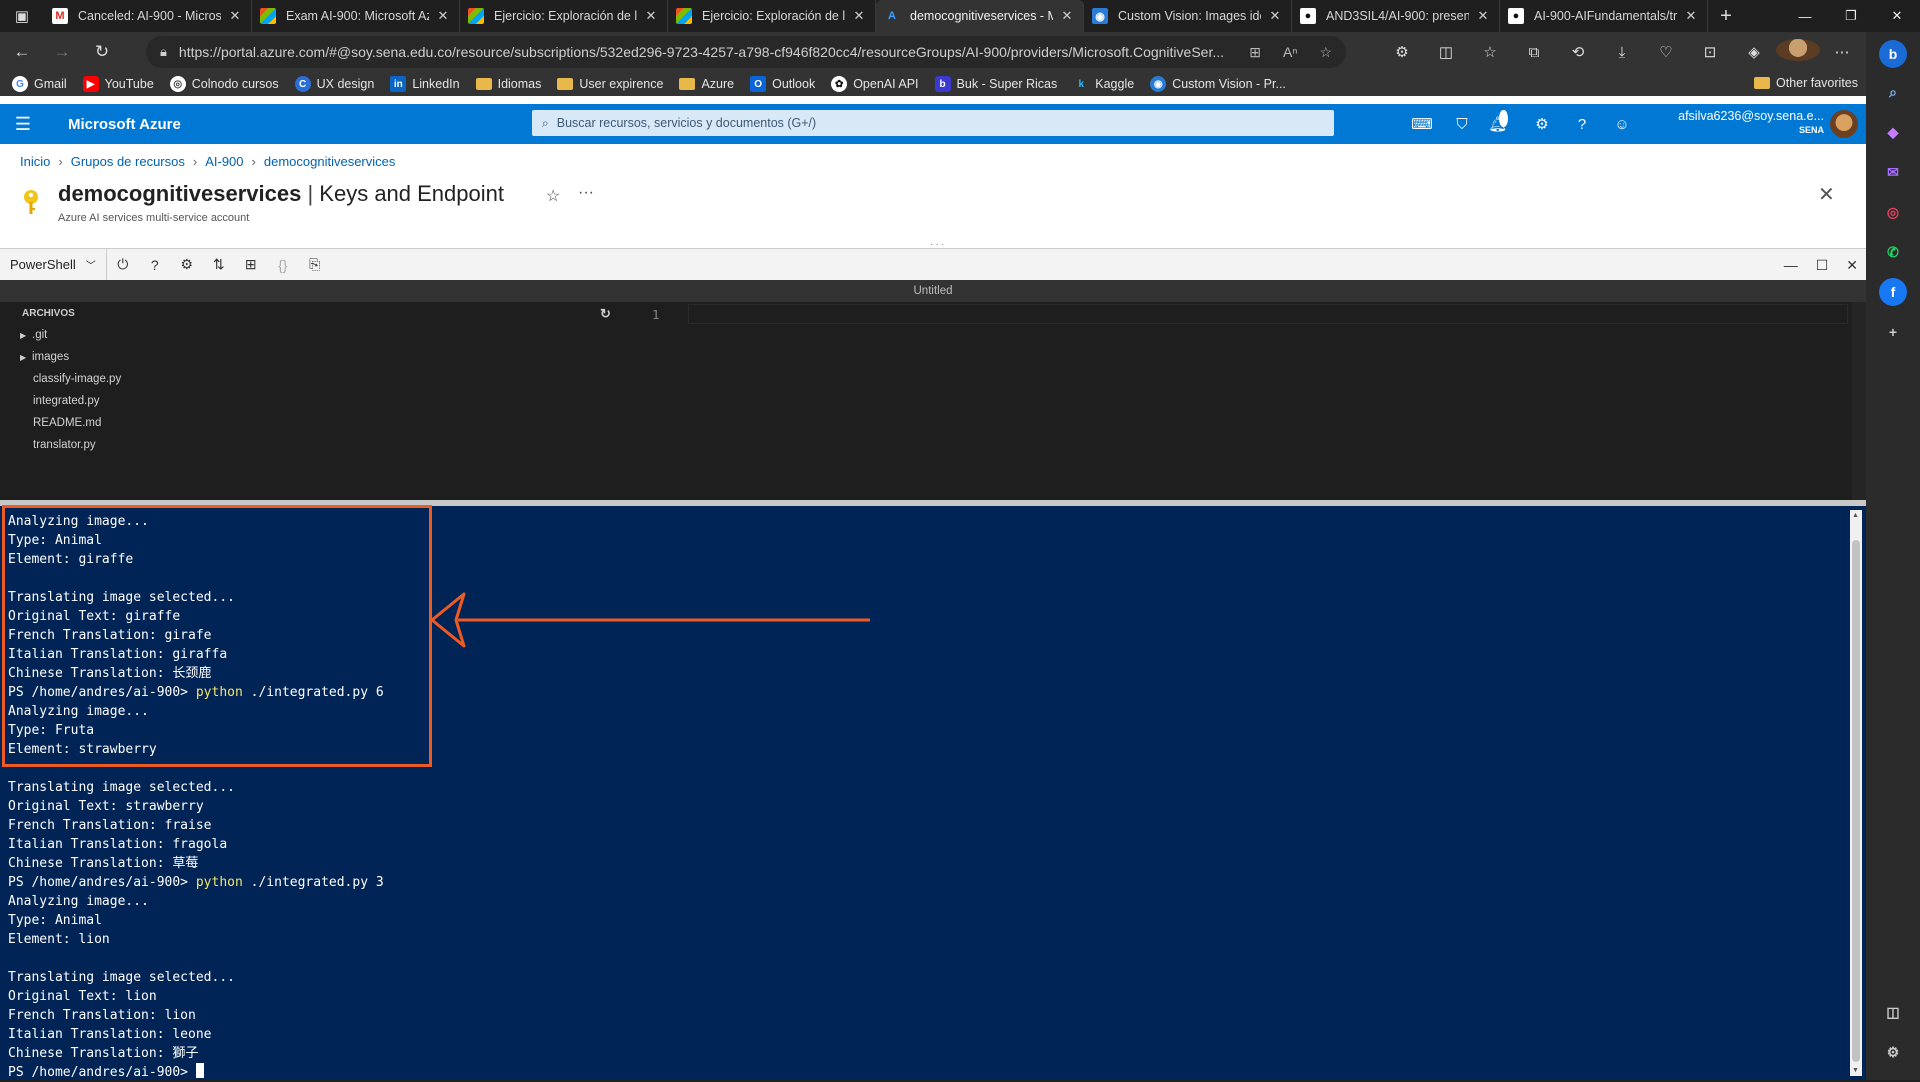 This screenshot has width=1920, height=1082. I want to click on browser-tab: ● AI-900-AIFundamentals/tr ✕, so click(1604, 16).